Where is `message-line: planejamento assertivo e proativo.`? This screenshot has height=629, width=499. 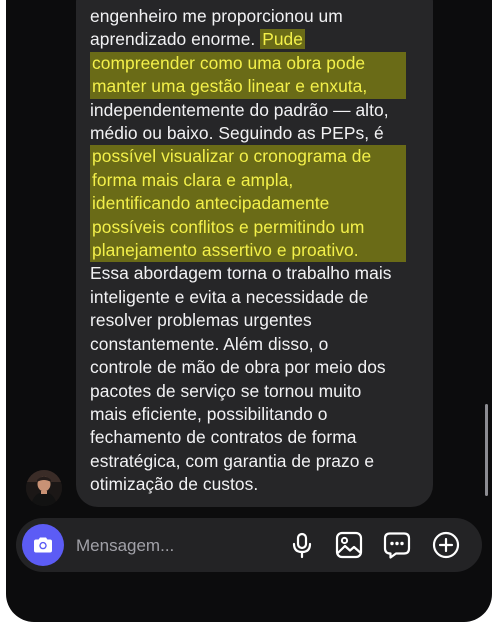
message-line: planejamento assertivo e proativo. is located at coordinates (260, 251).